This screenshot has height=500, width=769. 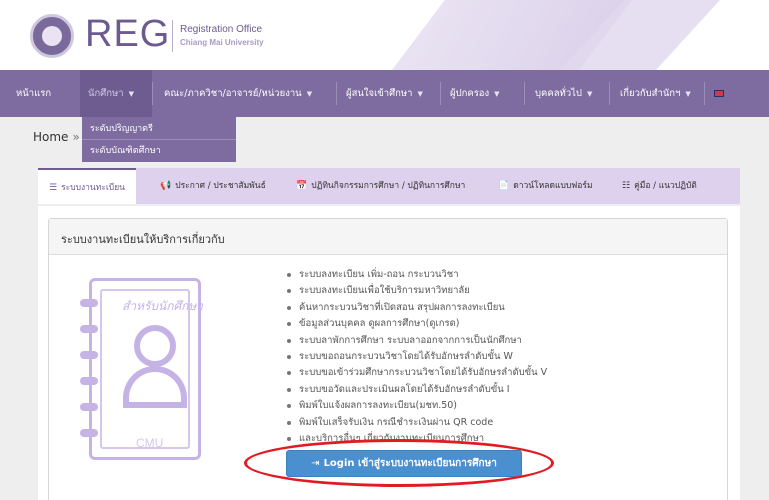 I want to click on tab-academic-calendar: 📅 ปฏิทินกิจกรรมการศึกษา / ปฏิทินการศึกษา, so click(x=380, y=186).